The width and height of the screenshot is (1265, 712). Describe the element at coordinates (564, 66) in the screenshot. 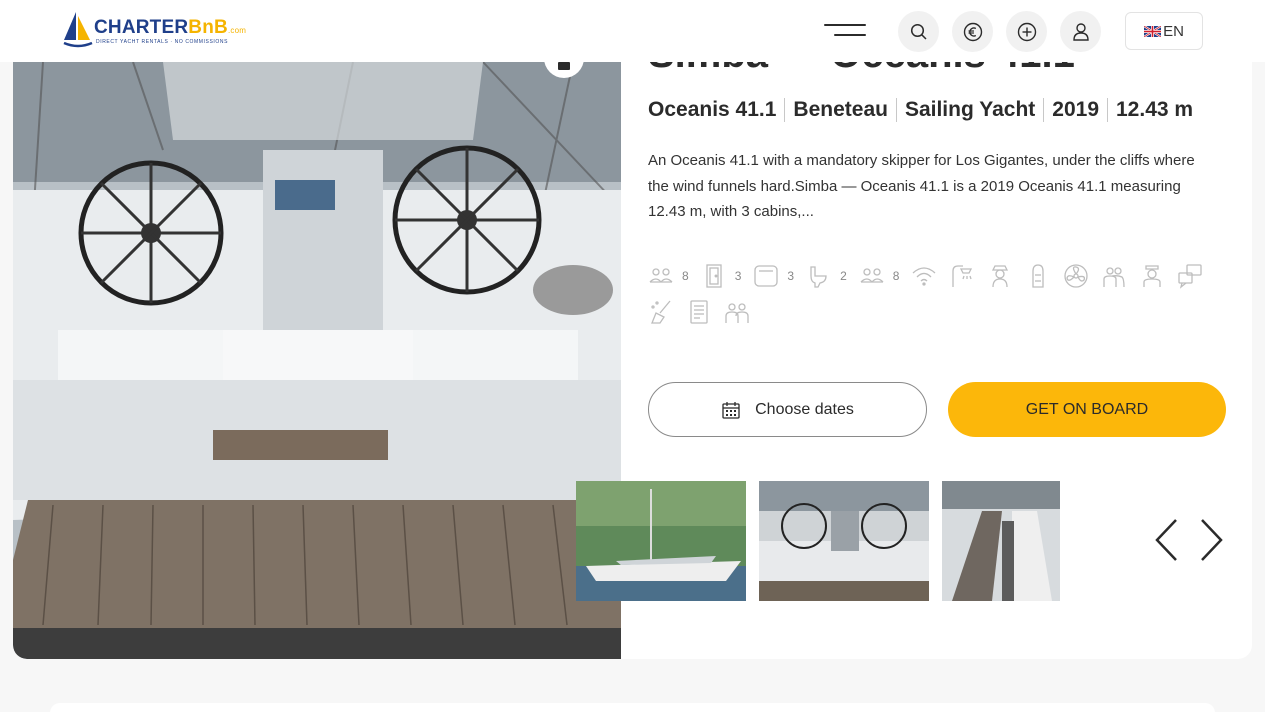

I see `expand-icon` at that location.